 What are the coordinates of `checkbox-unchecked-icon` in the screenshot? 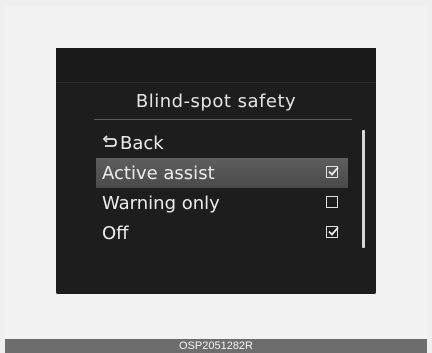 It's located at (332, 202).